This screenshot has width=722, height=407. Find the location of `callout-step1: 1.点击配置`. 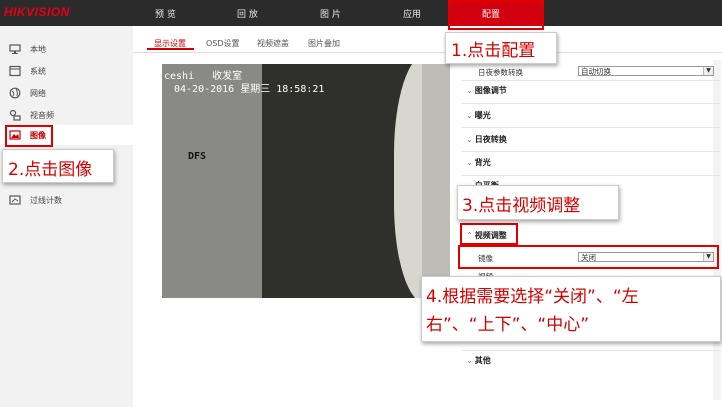

callout-step1: 1.点击配置 is located at coordinates (501, 48).